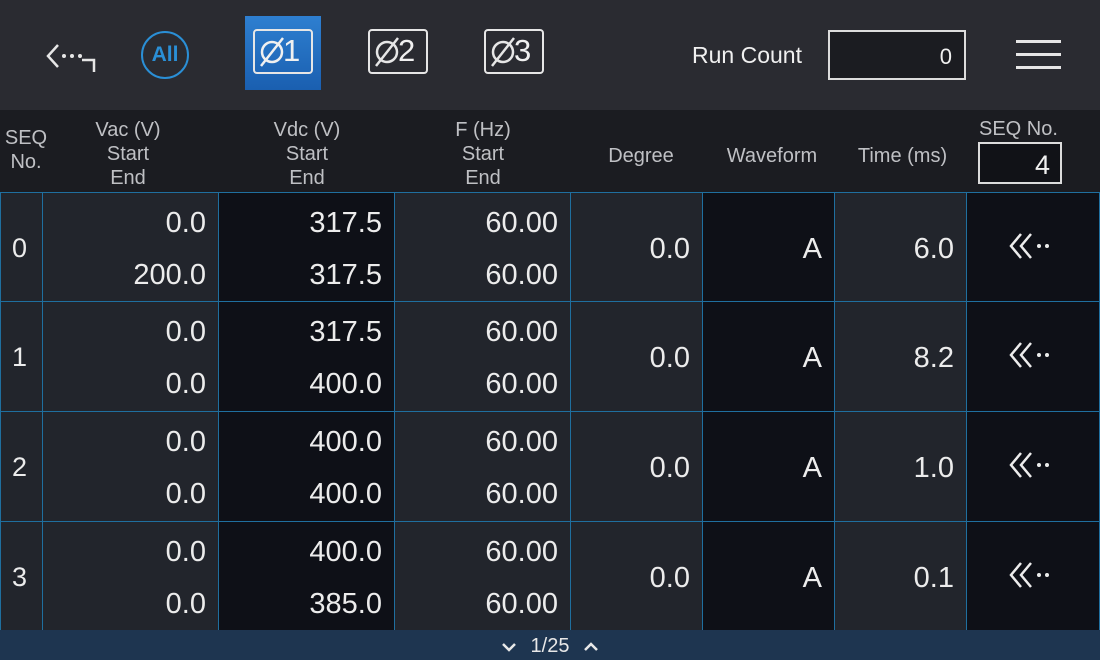 The width and height of the screenshot is (1100, 660). Describe the element at coordinates (901, 357) in the screenshot. I see `time-cell: 8.2` at that location.